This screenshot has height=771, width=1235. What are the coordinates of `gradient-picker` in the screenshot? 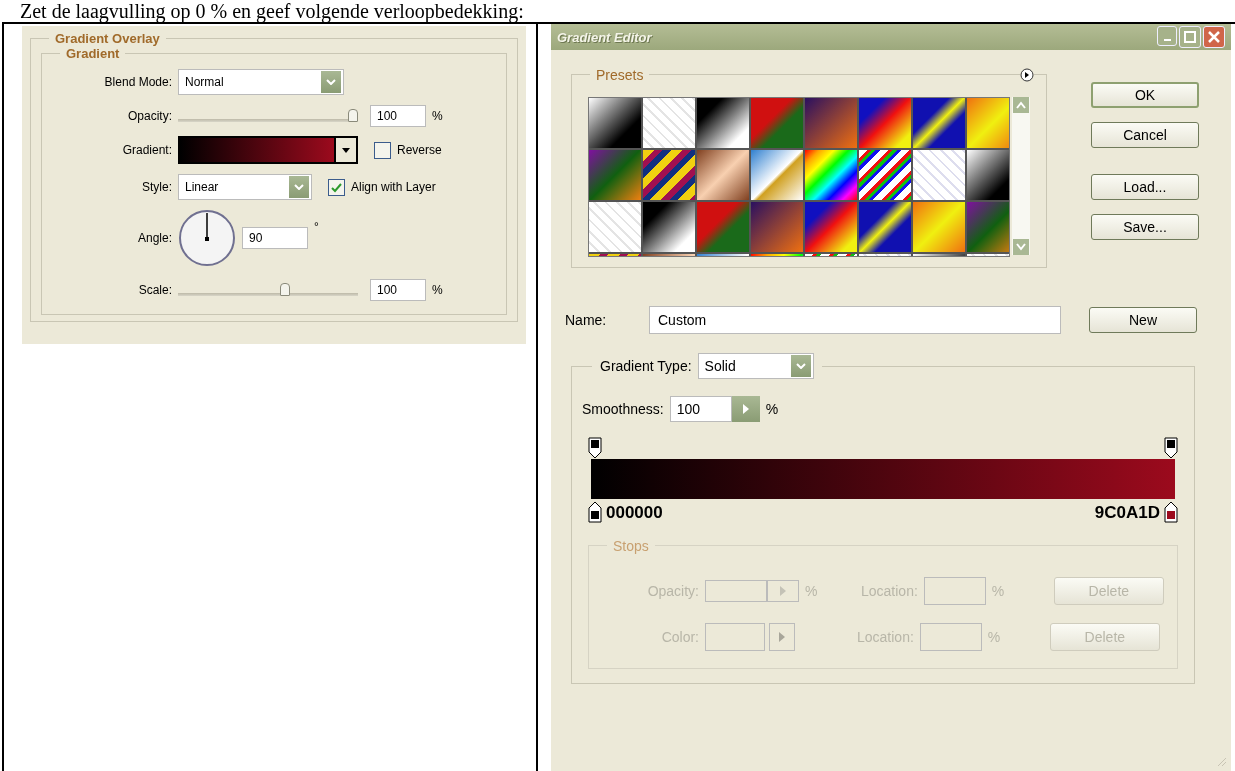 It's located at (268, 150).